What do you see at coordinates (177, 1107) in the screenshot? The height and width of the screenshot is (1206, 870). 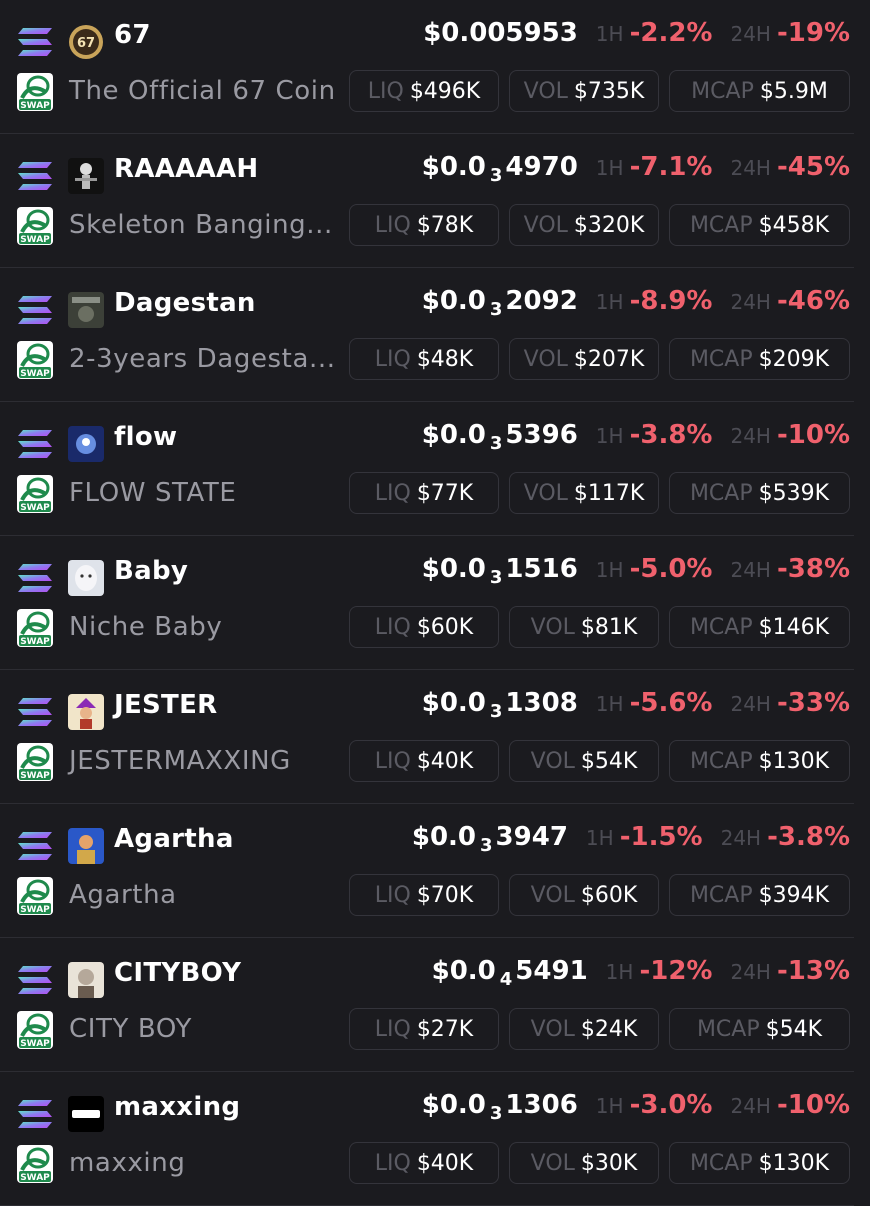 I see `token-symbol: maxxing` at bounding box center [177, 1107].